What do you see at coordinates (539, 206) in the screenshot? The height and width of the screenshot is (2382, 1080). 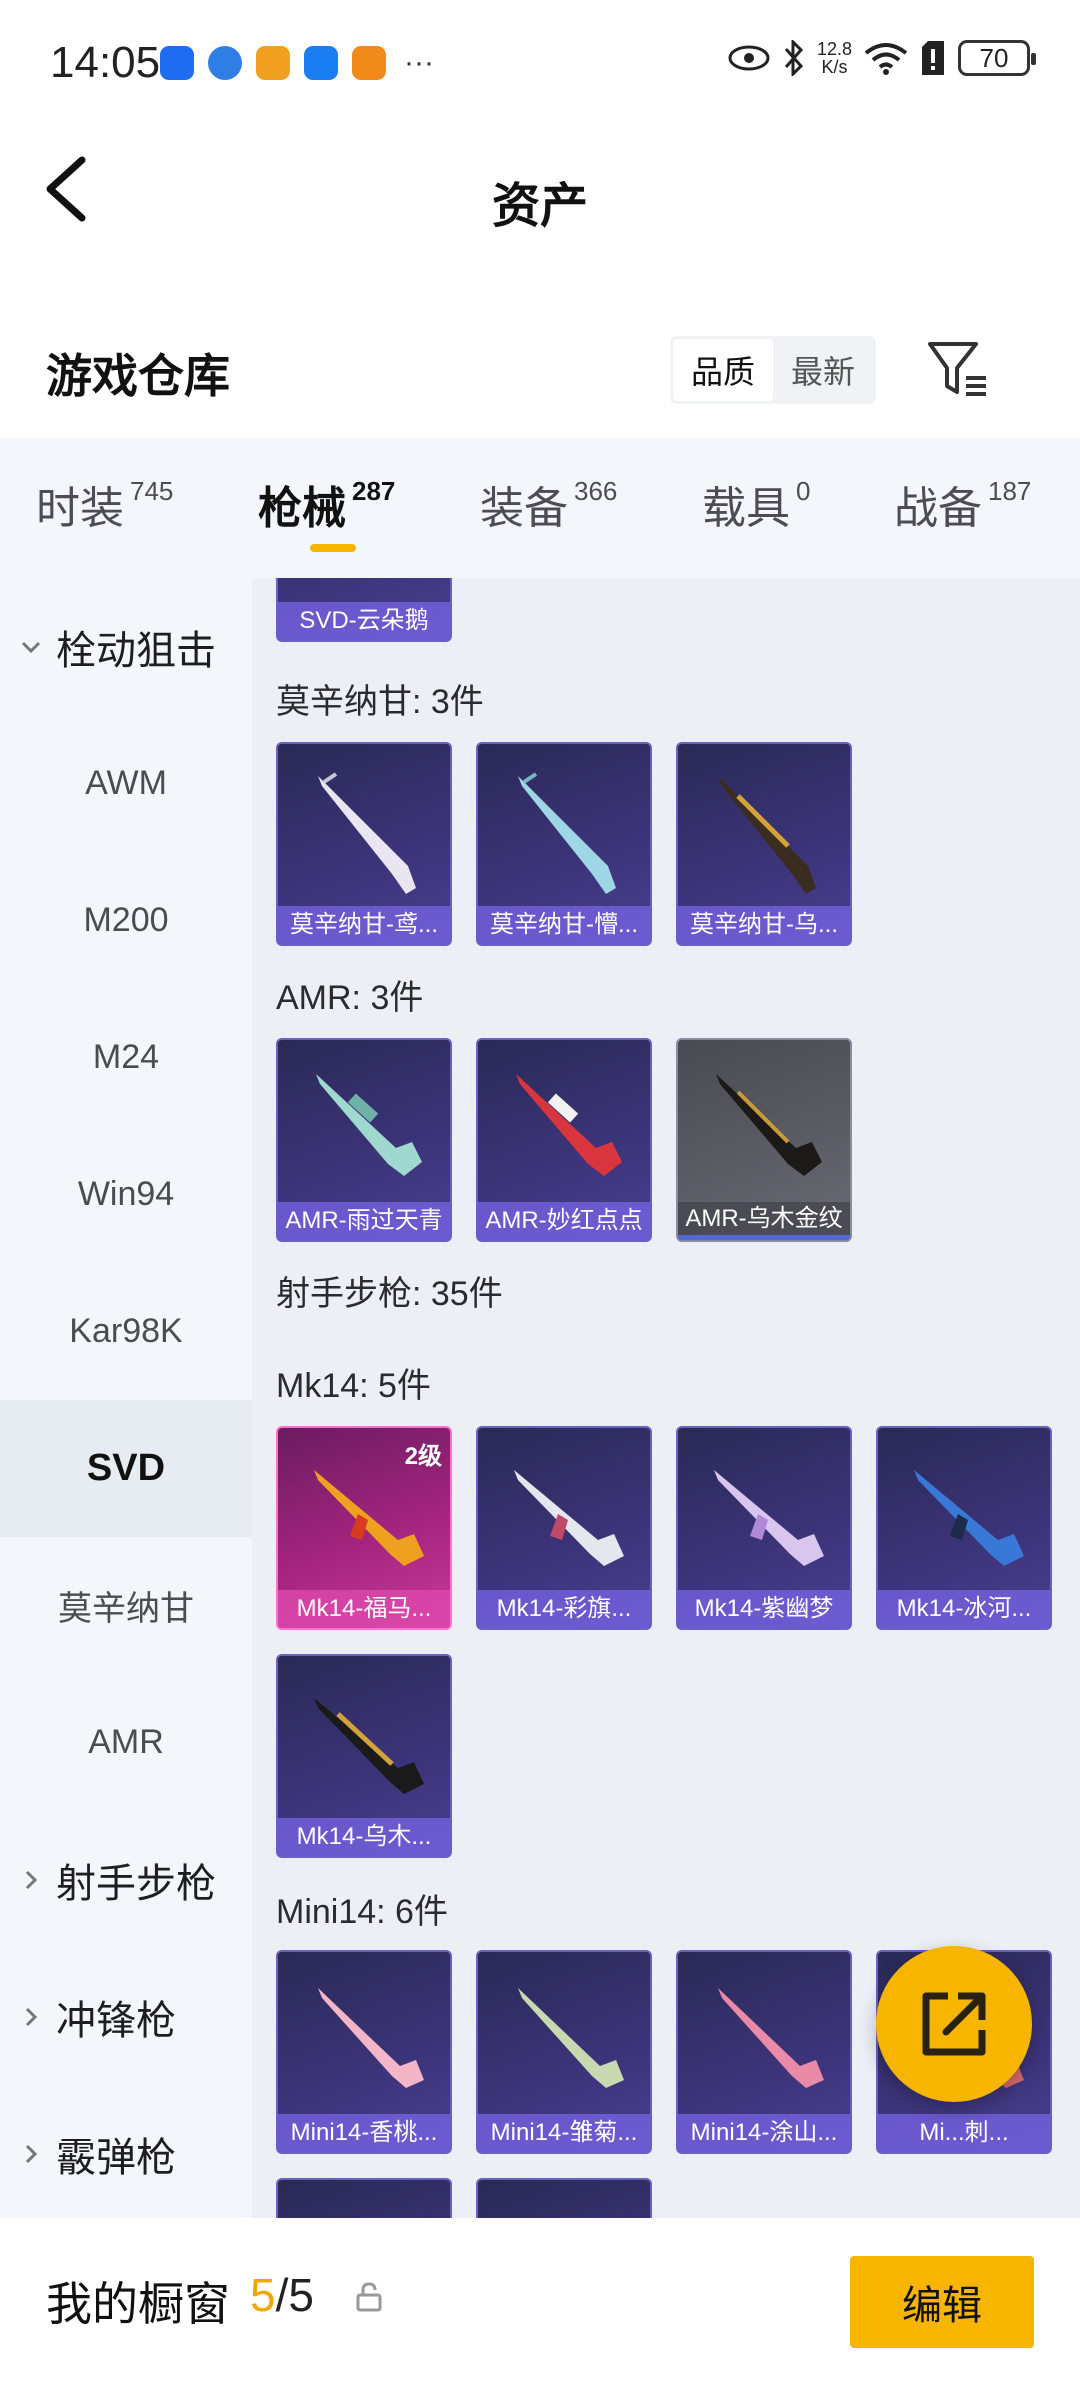 I see `page-title: 资产` at bounding box center [539, 206].